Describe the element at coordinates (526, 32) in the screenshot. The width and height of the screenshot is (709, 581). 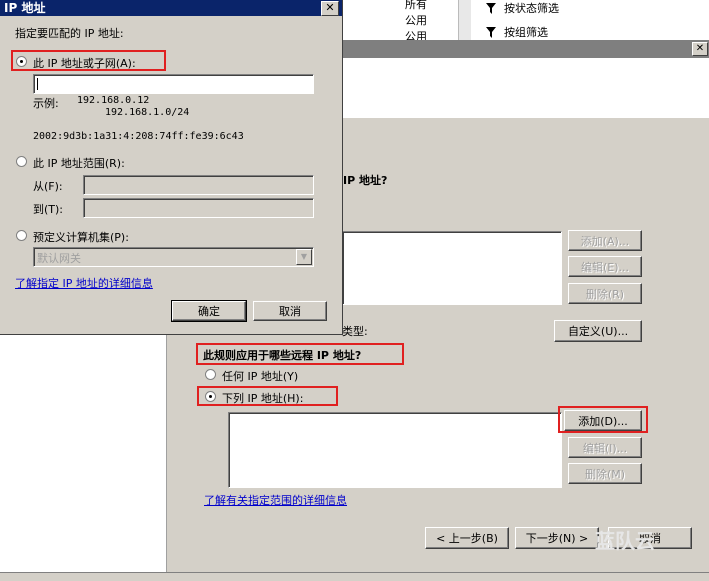
I see `action-label: 按组筛选` at that location.